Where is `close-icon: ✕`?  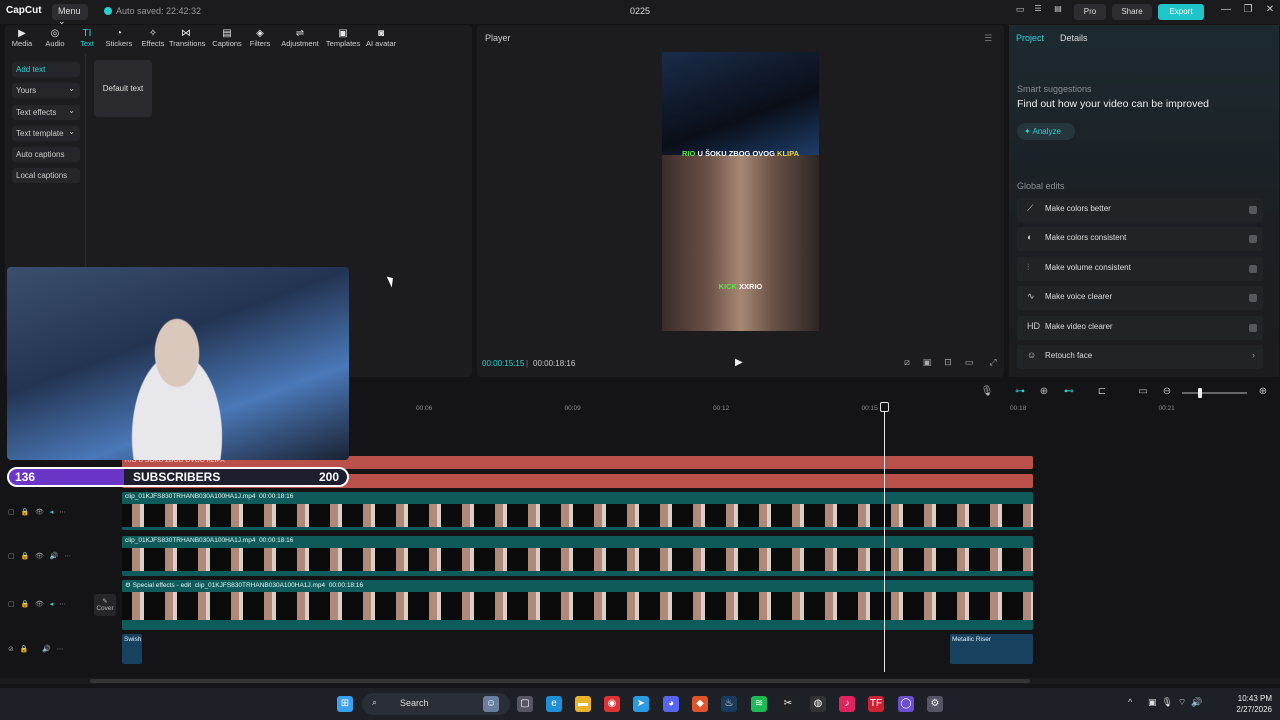
close-icon: ✕ is located at coordinates (1270, 9).